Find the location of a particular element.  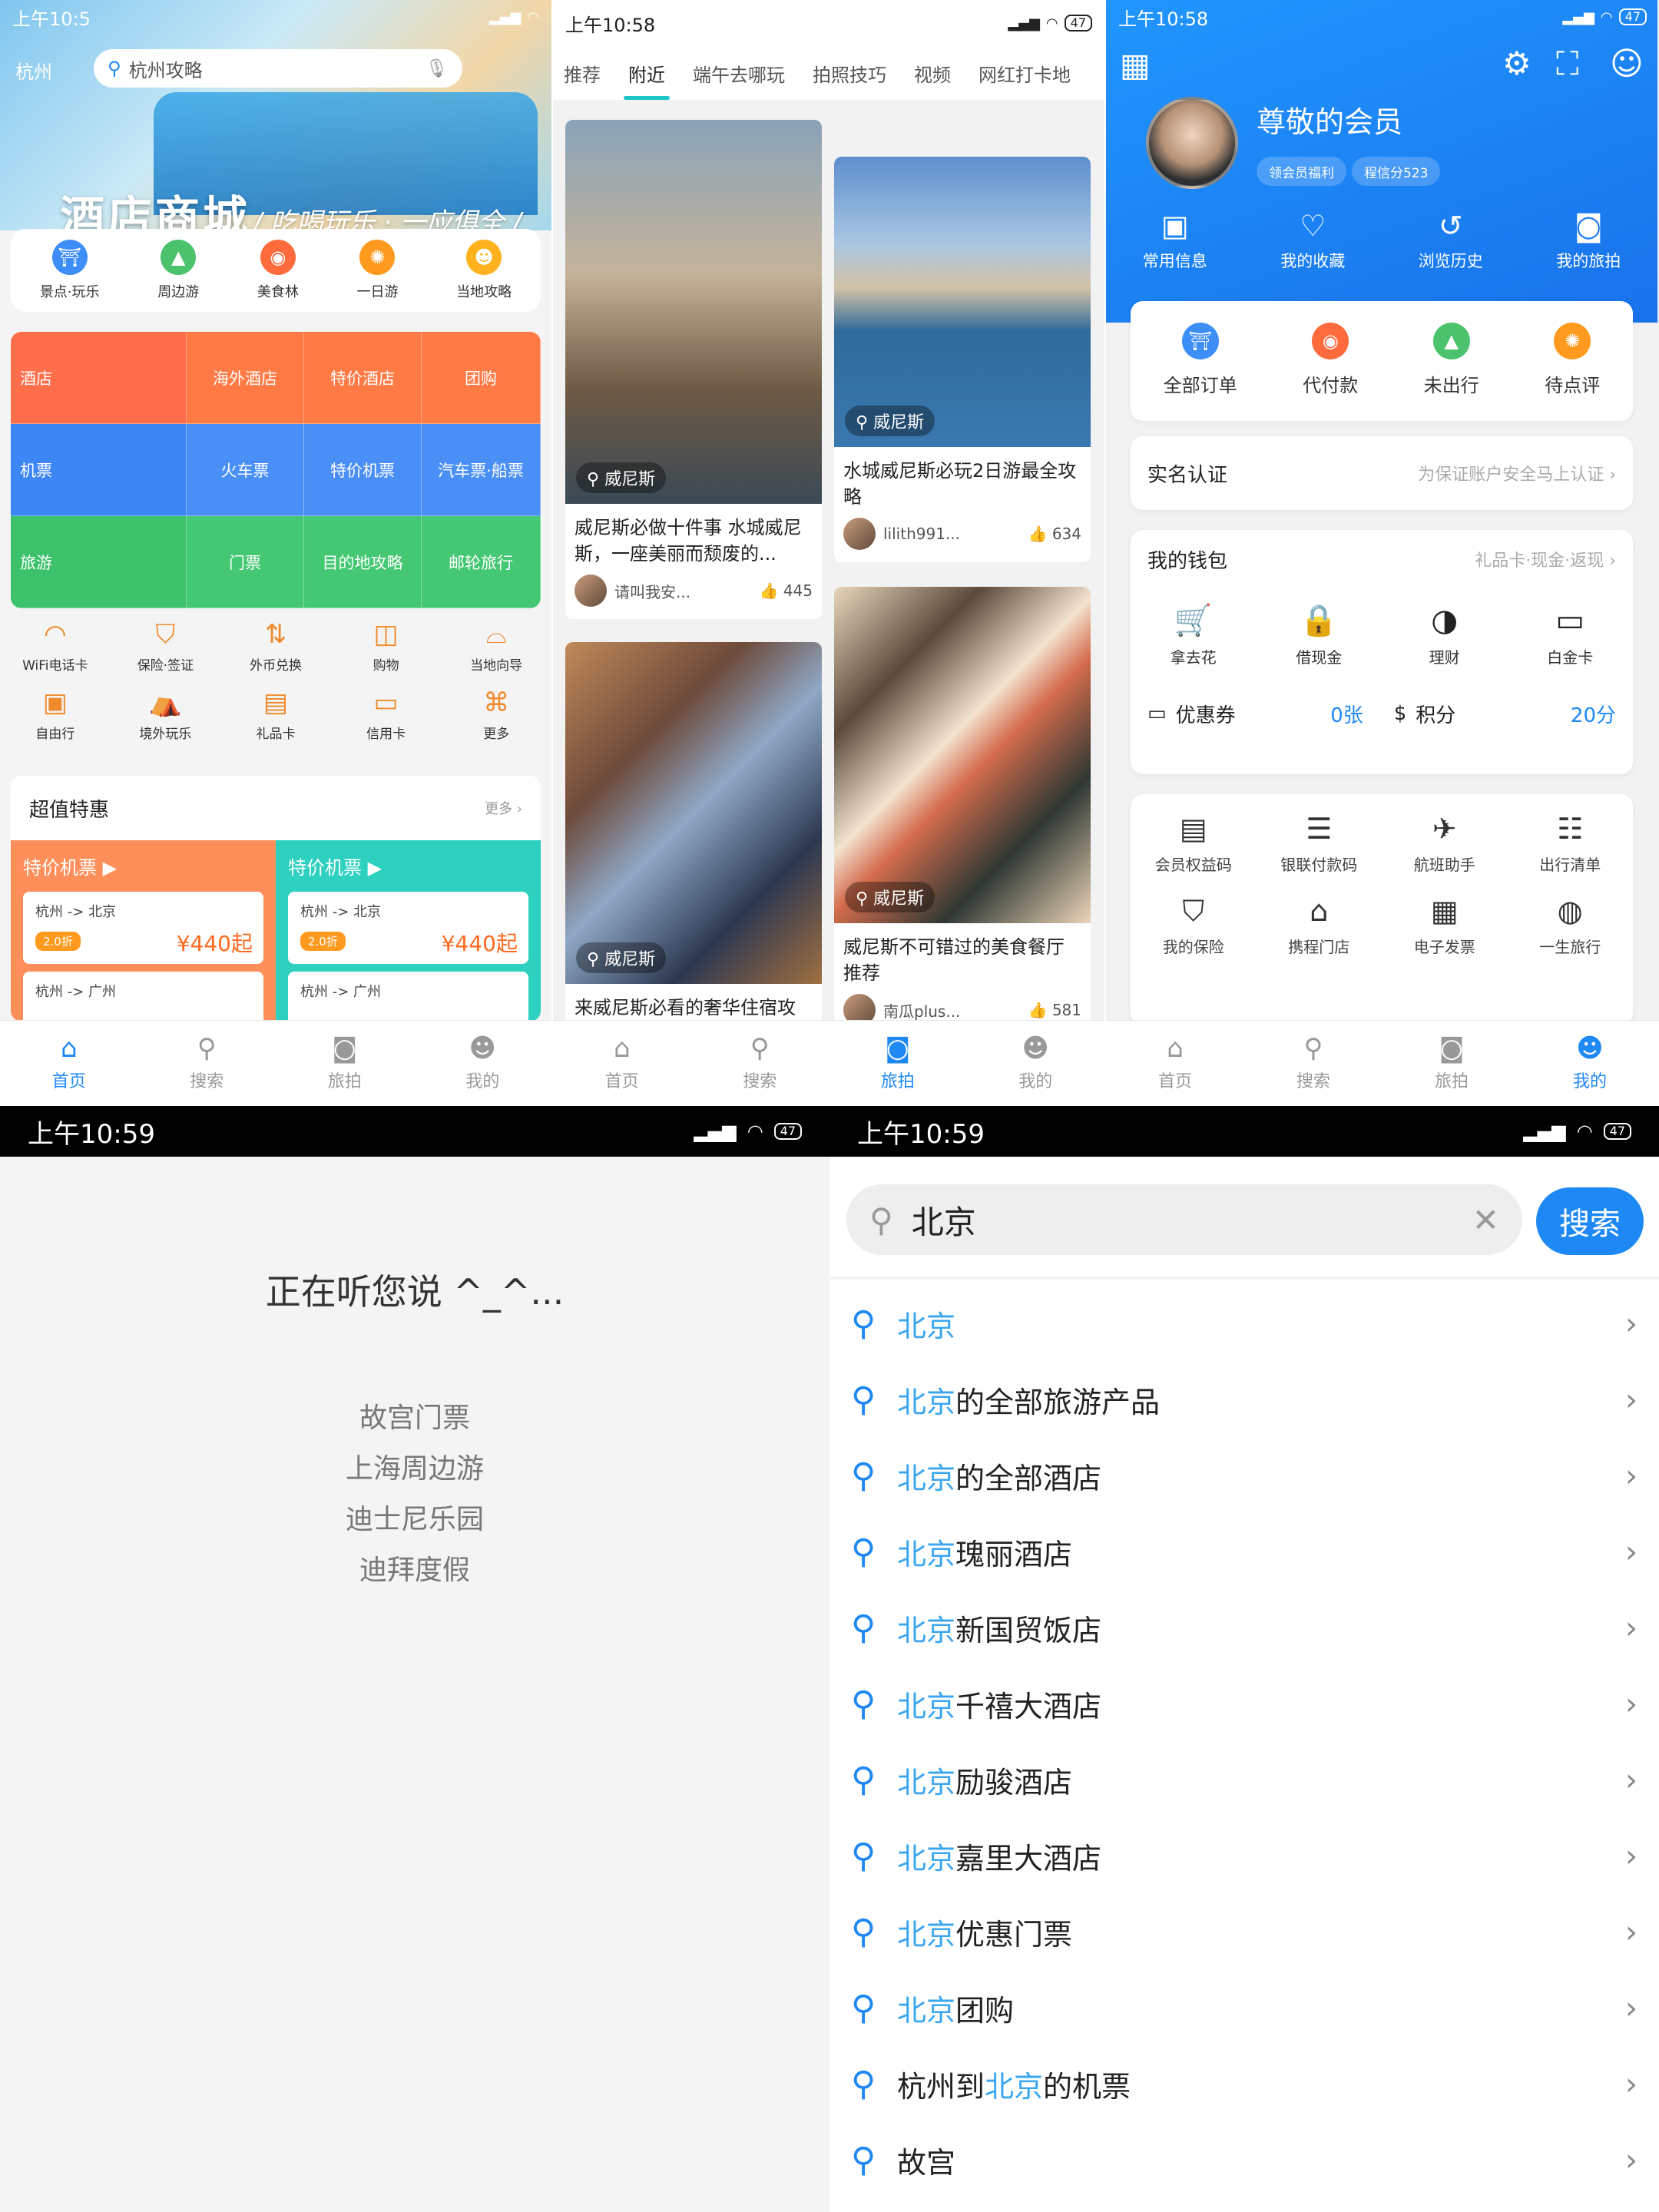

quick-nearby: ▲ 周边游 is located at coordinates (178, 270).